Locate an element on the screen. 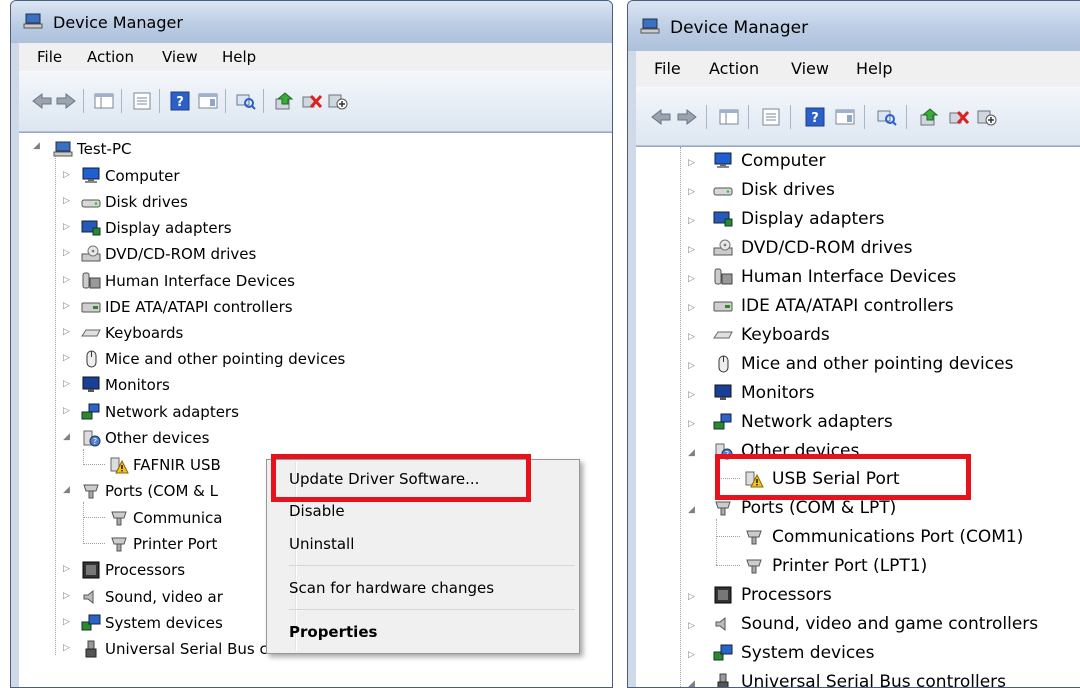 The height and width of the screenshot is (688, 1080). tree-node-sound: Sound, video ar is located at coordinates (164, 597).